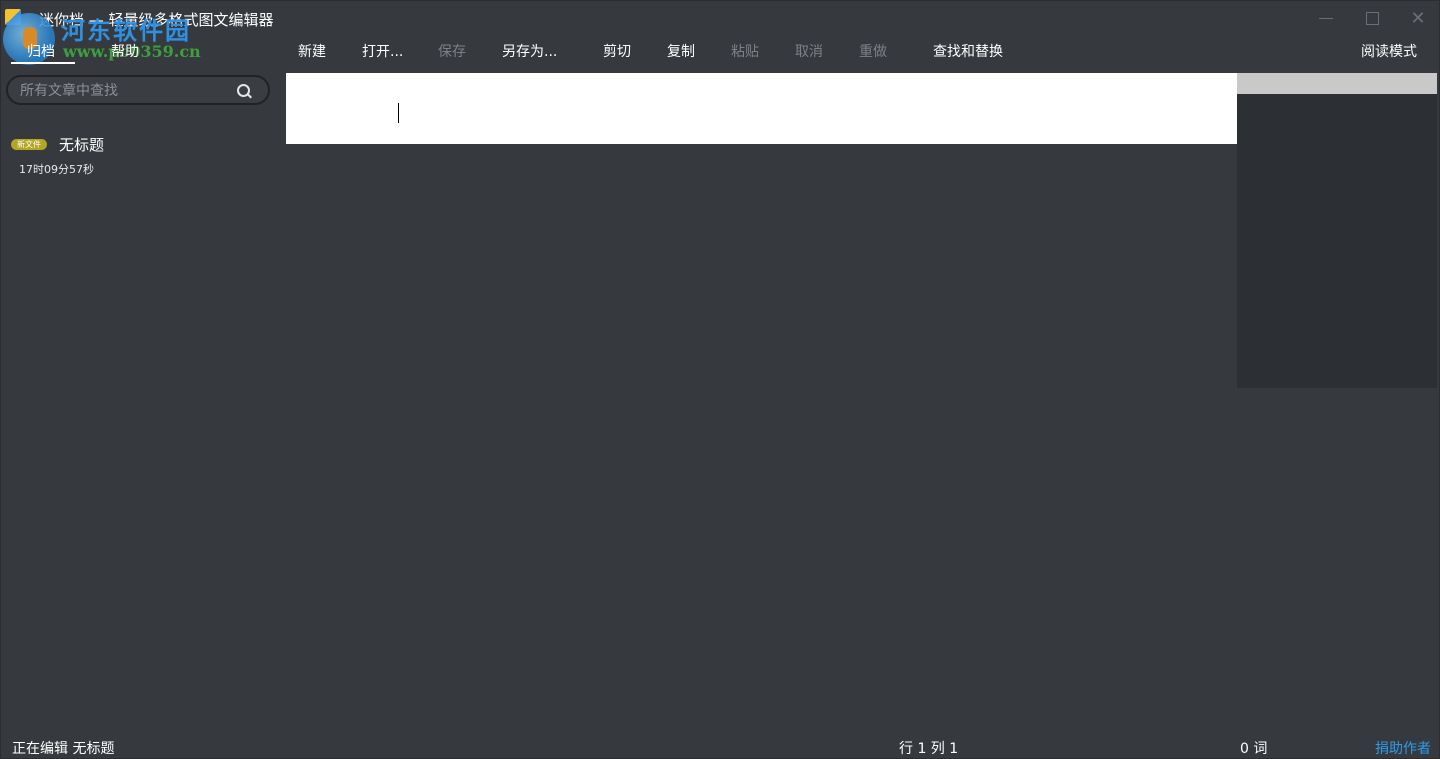 The width and height of the screenshot is (1440, 759). I want to click on editing-status: 正在编辑 无标题, so click(63, 749).